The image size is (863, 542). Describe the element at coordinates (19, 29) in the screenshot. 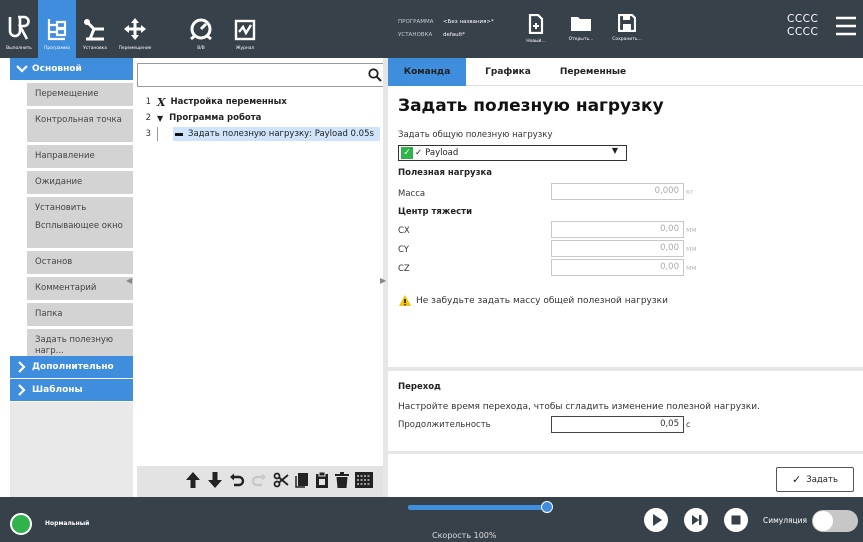

I see `run-tab: Выполнить` at that location.